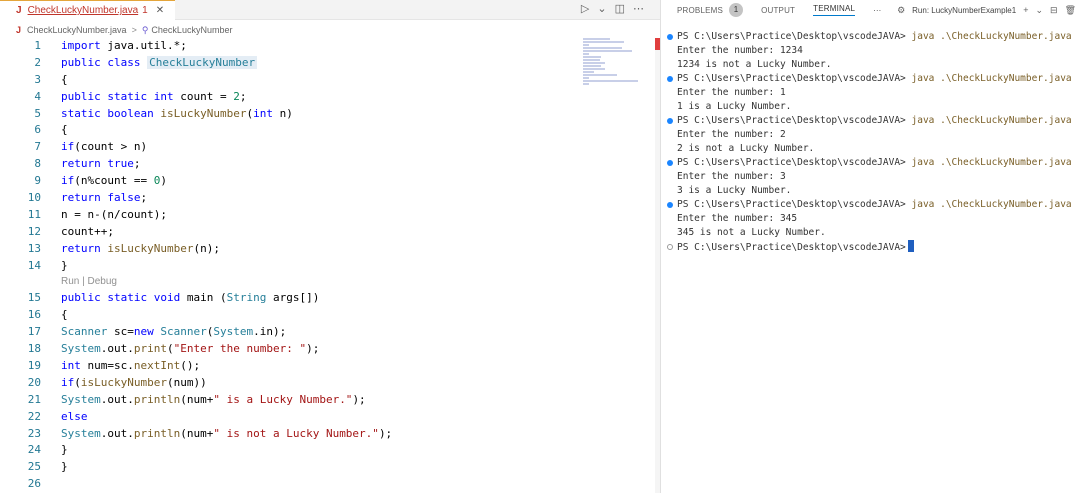  Describe the element at coordinates (585, 8) in the screenshot. I see `run-icon: ▷` at that location.